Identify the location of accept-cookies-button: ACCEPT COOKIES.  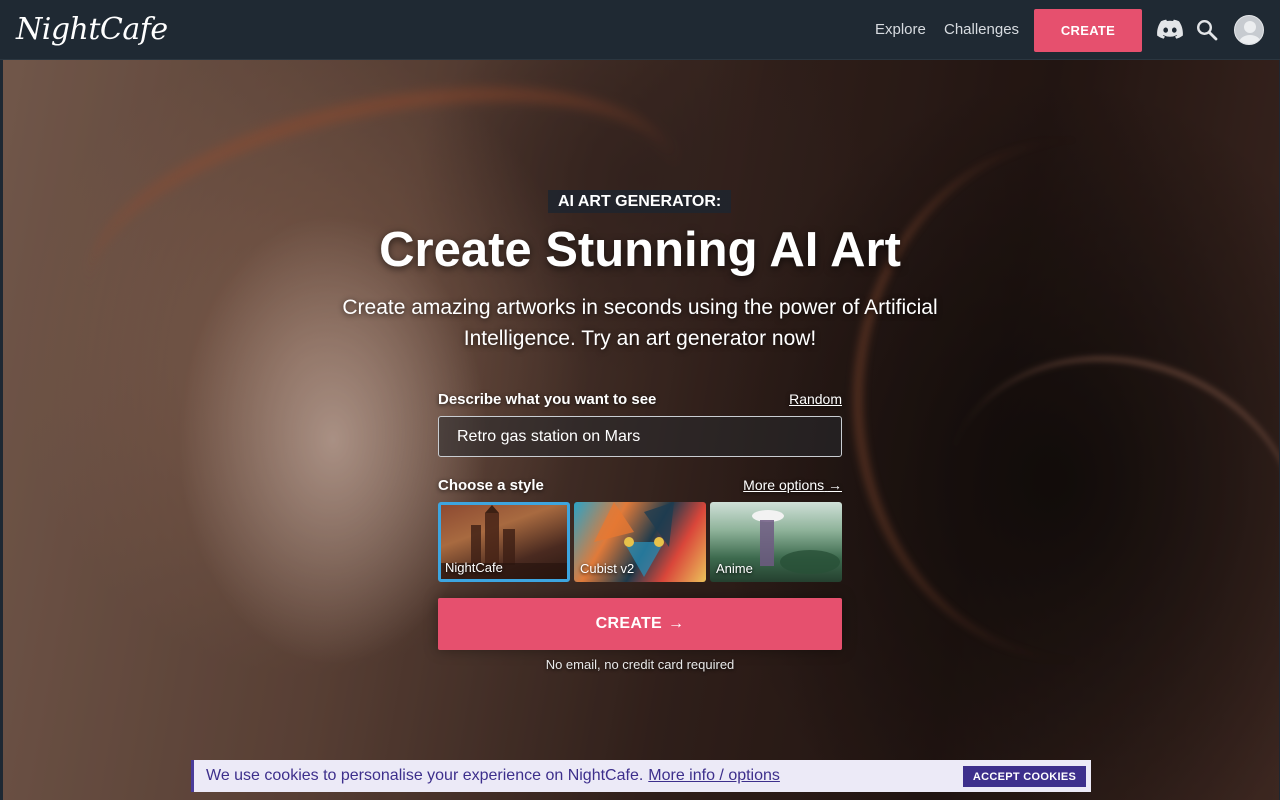
(1024, 776).